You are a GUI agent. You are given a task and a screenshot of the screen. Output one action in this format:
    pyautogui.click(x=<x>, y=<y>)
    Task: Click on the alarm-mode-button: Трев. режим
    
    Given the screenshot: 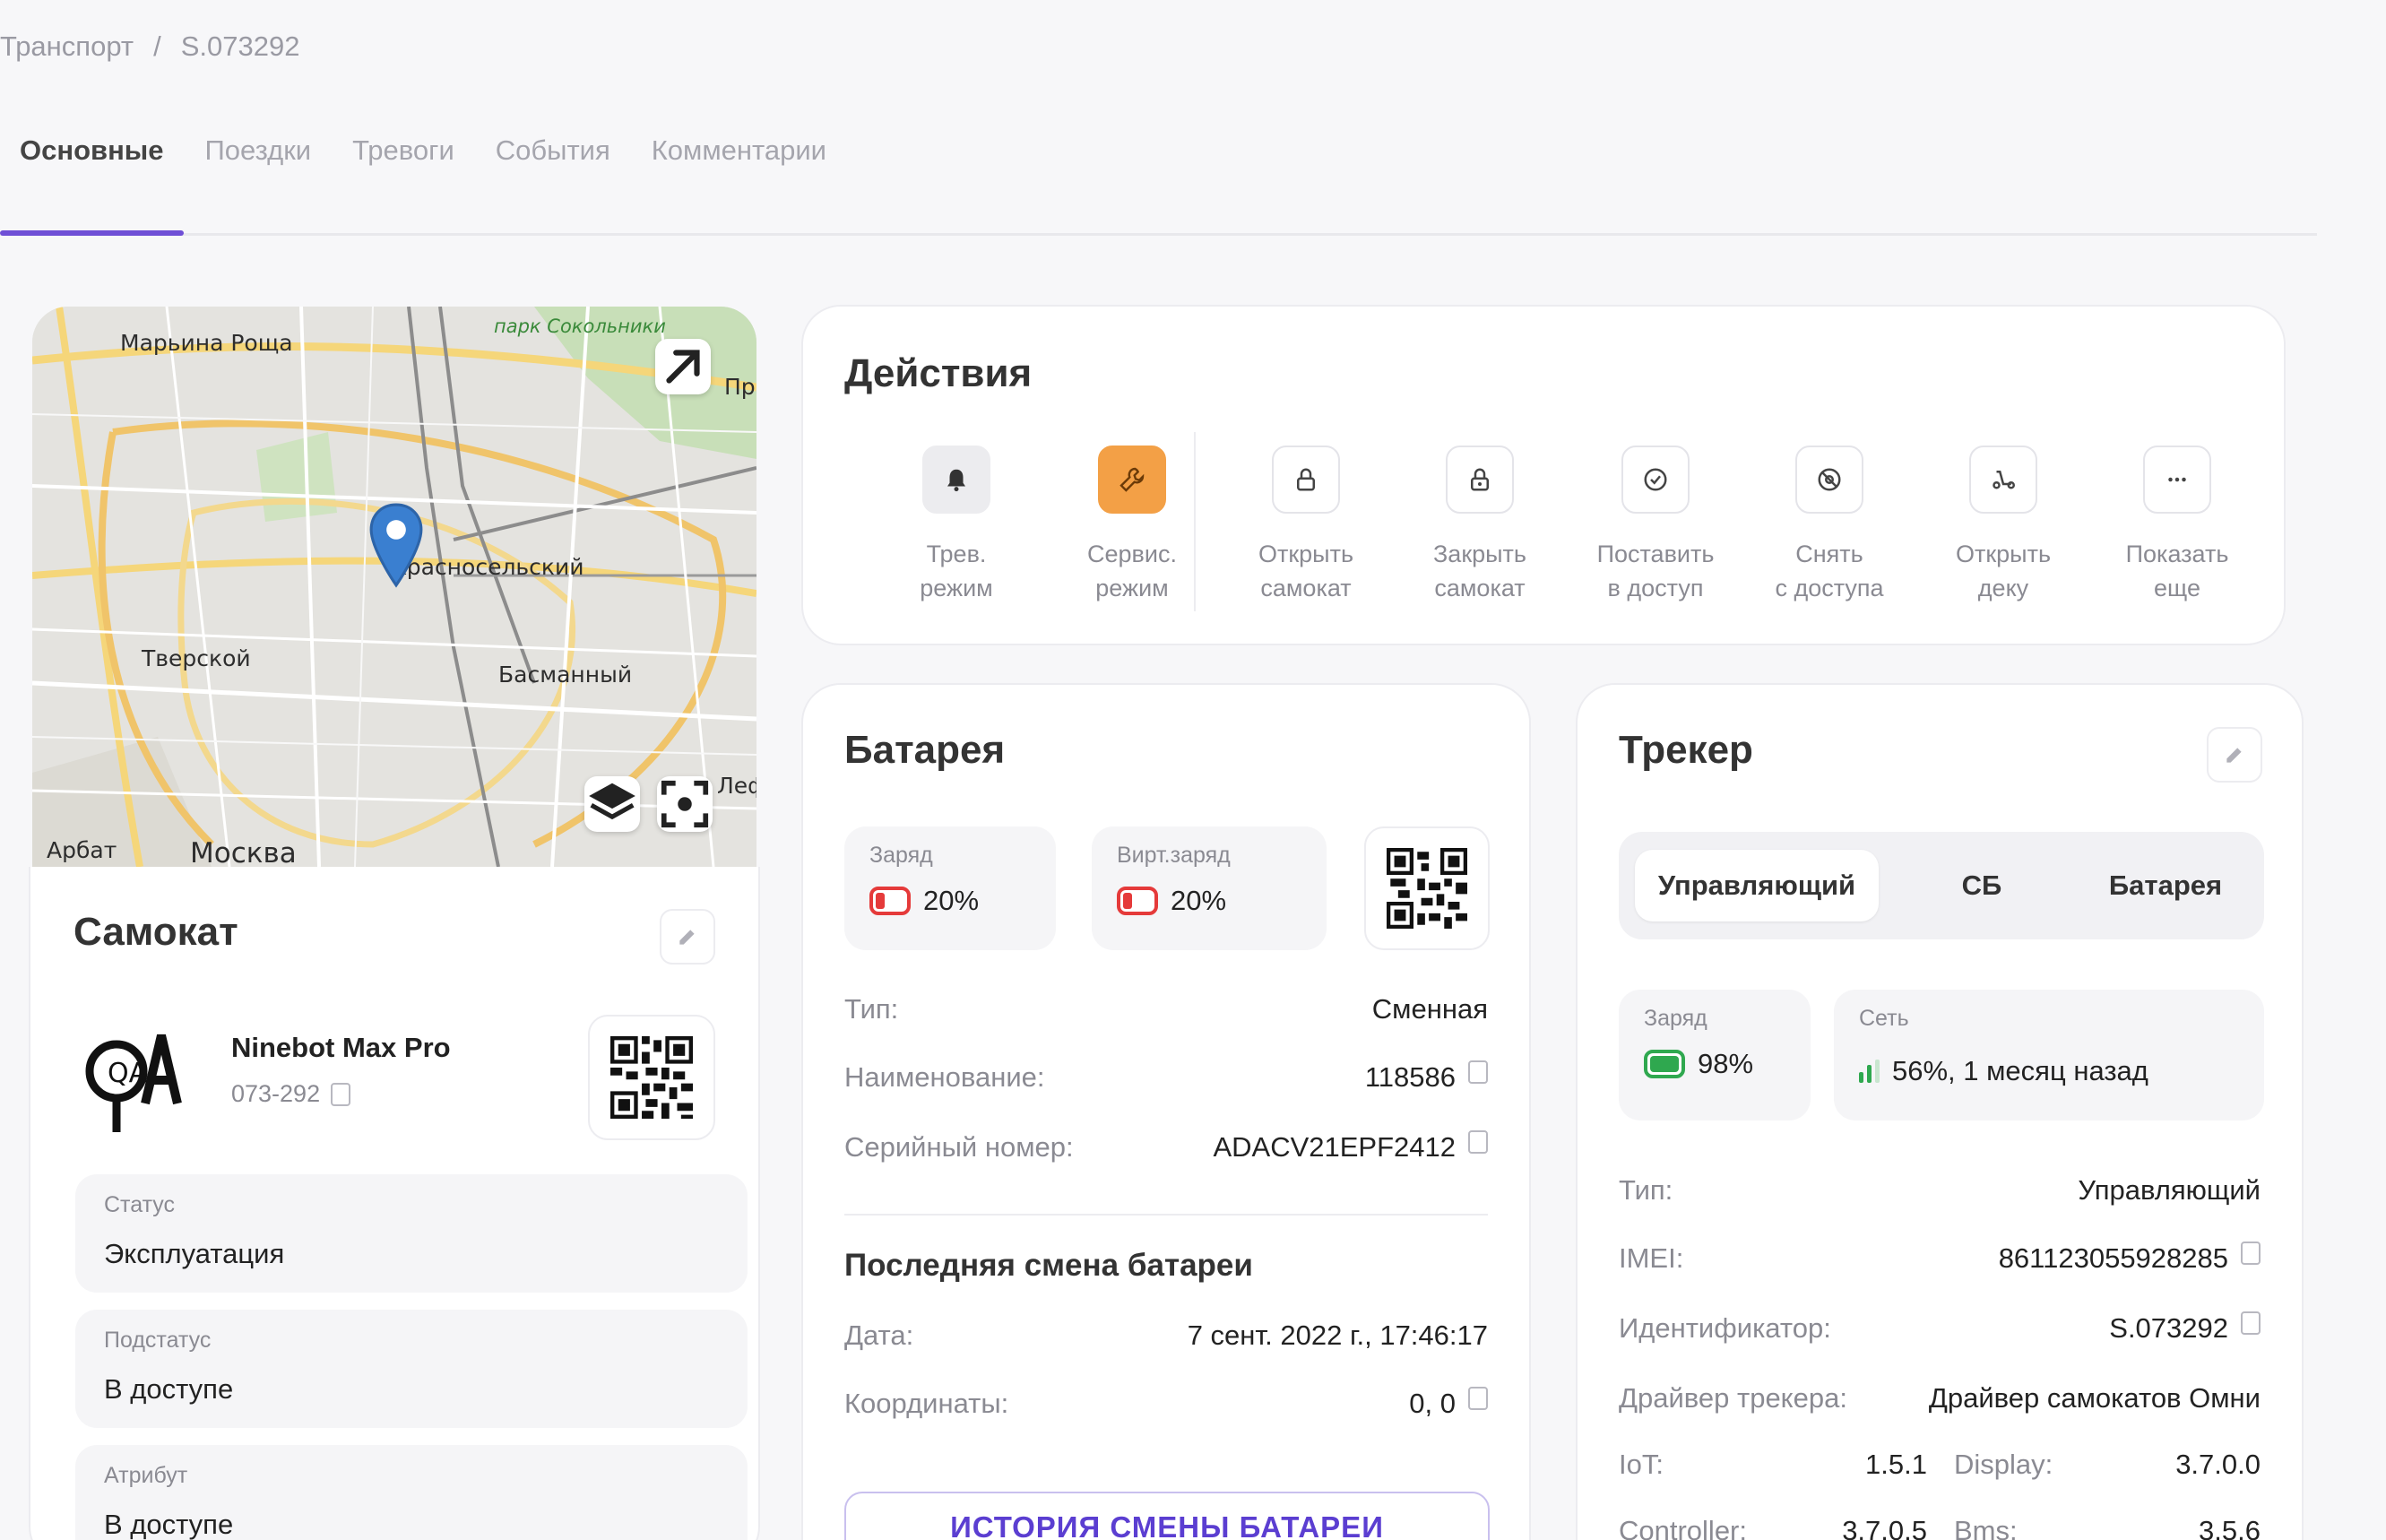 What is the action you would take?
    pyautogui.click(x=957, y=525)
    